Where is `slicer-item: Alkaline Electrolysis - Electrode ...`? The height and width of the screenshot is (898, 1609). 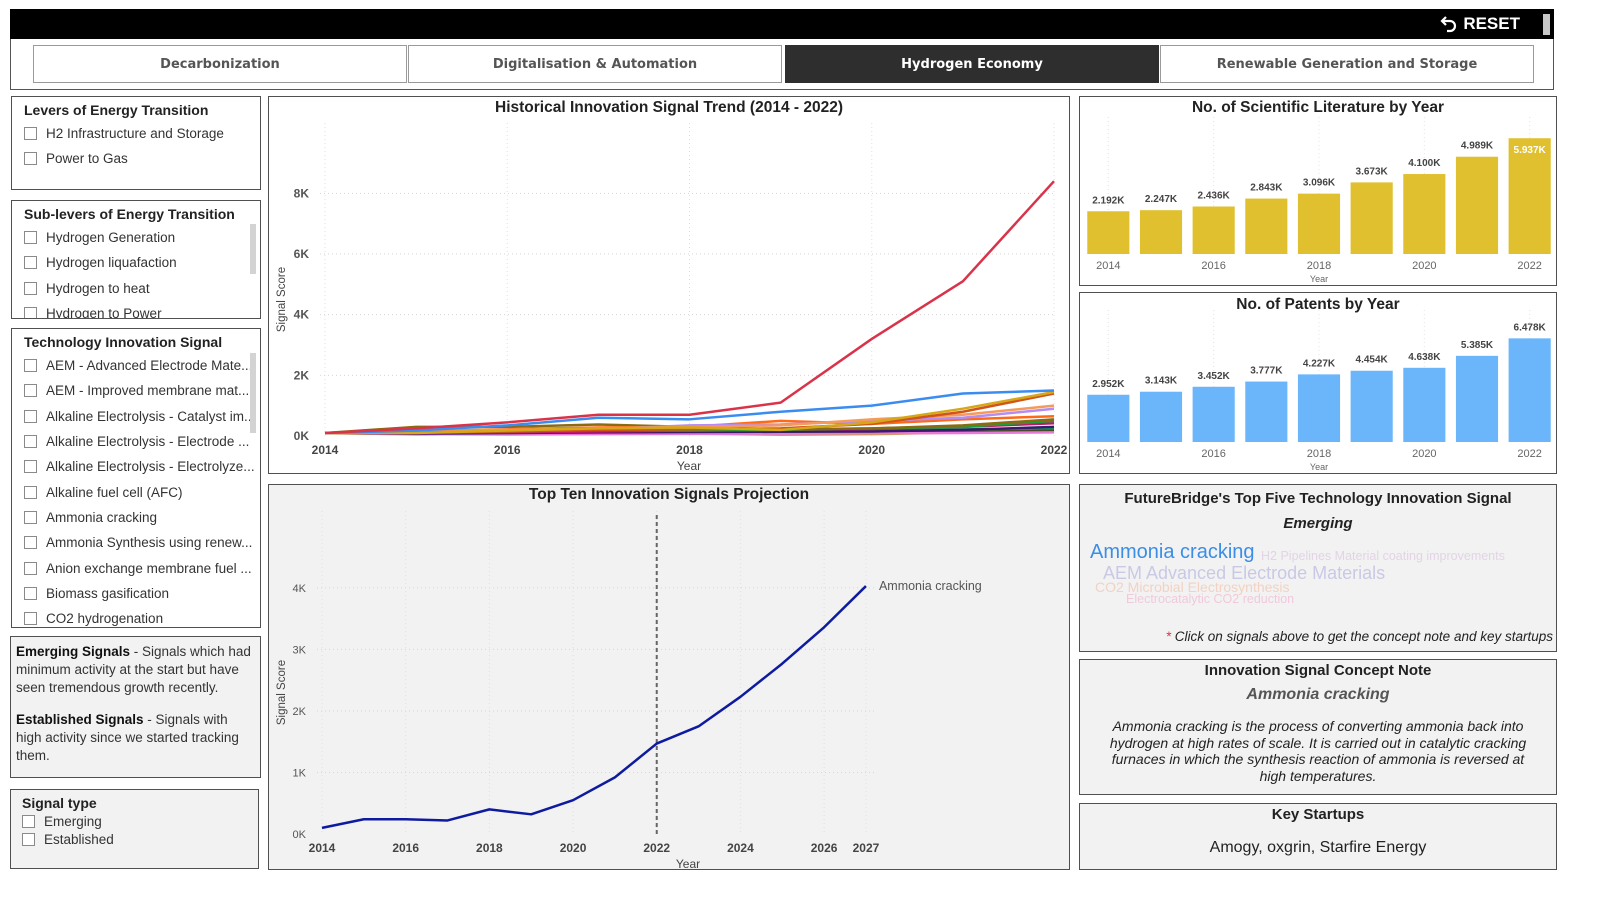 slicer-item: Alkaline Electrolysis - Electrode ... is located at coordinates (142, 441).